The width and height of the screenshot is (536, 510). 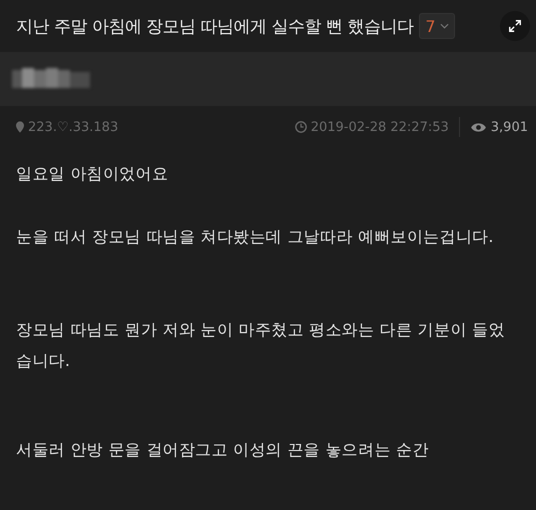 What do you see at coordinates (437, 26) in the screenshot?
I see `comment-count-button: 7` at bounding box center [437, 26].